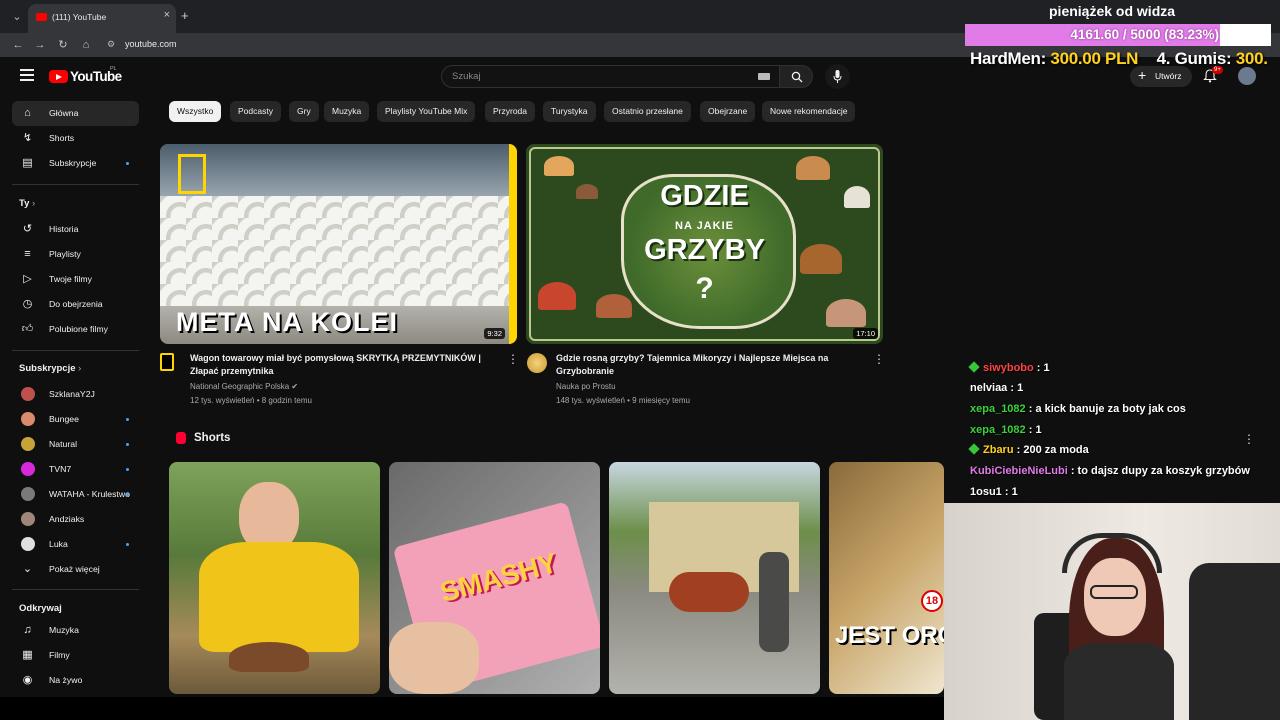 This screenshot has width=1280, height=720. I want to click on sidebar-item-label: WATAHA - Krulestwo, so click(89, 494).